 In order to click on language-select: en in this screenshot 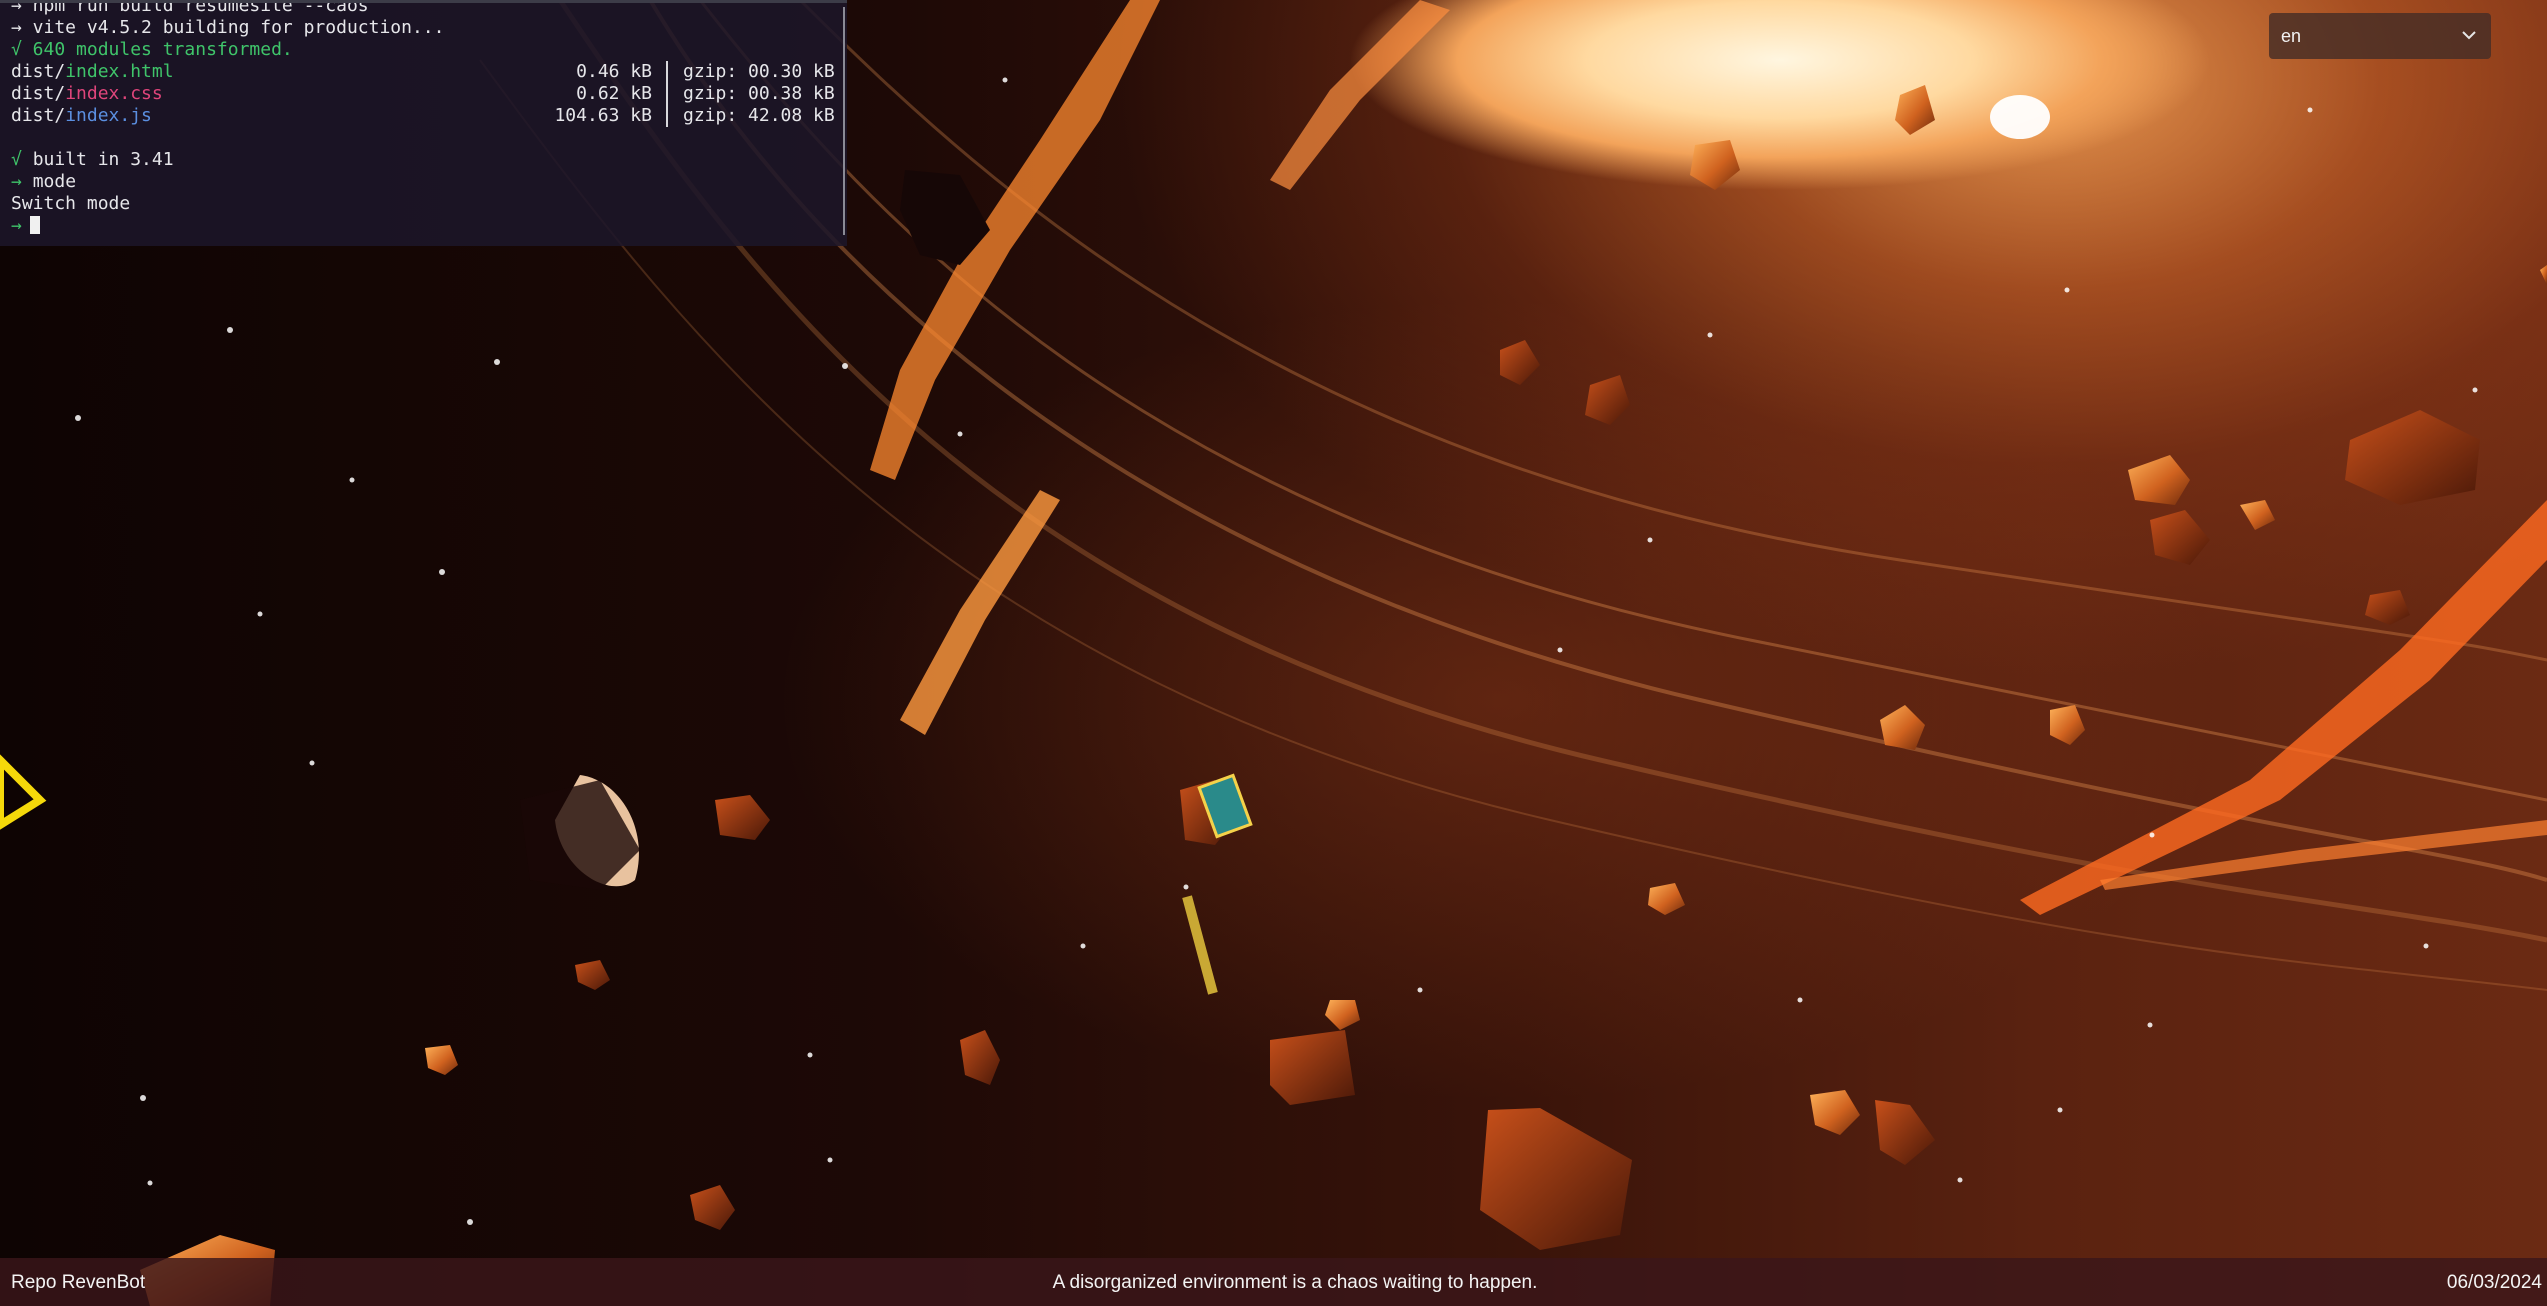, I will do `click(2380, 36)`.